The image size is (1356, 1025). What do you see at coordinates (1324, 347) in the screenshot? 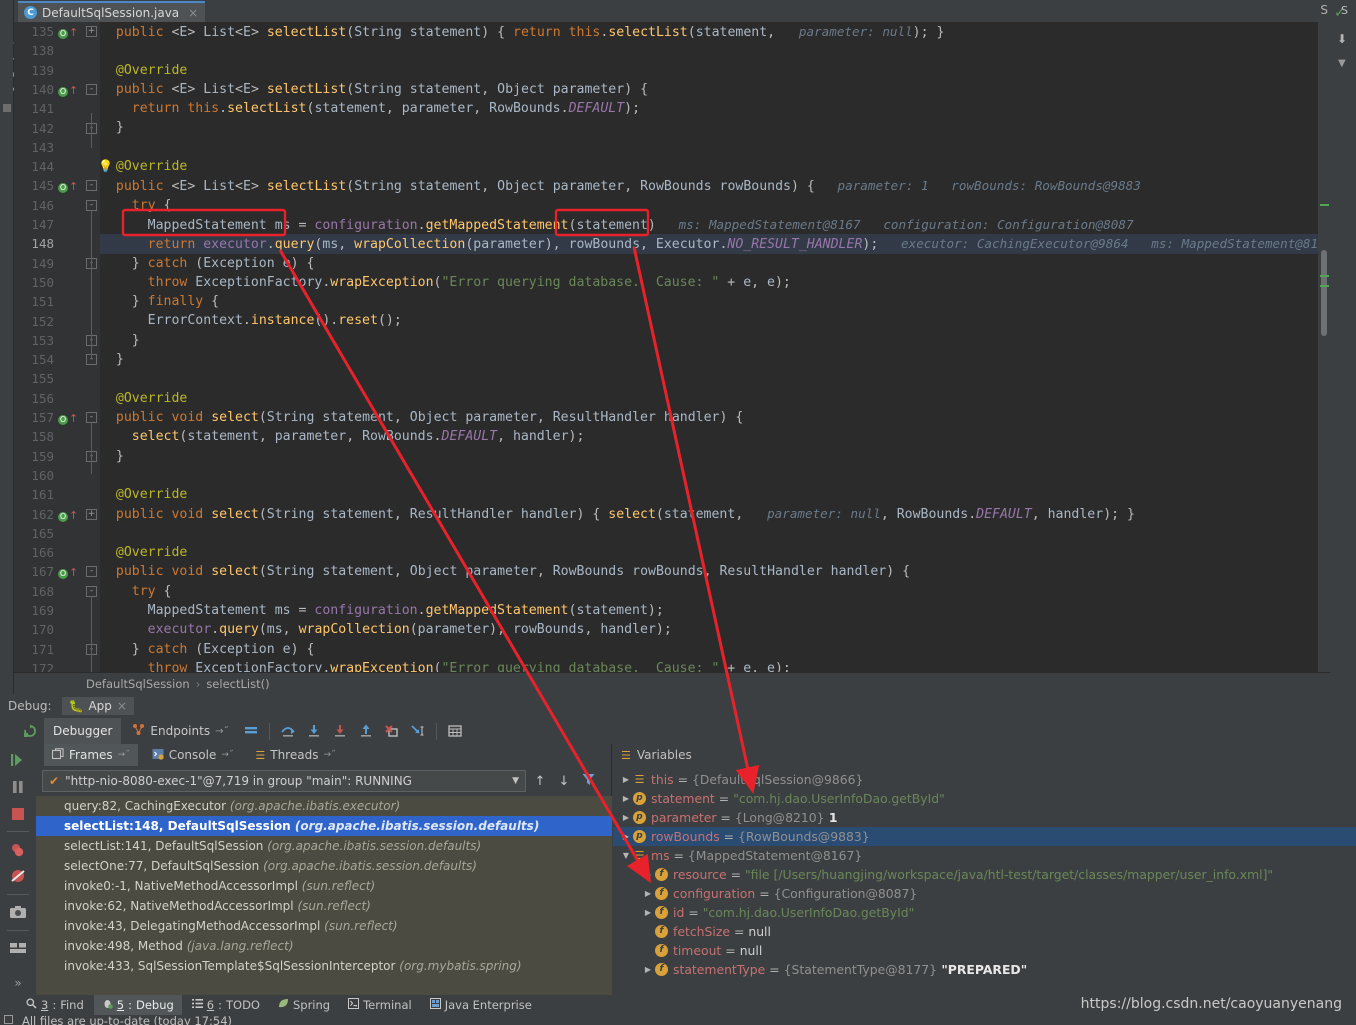
I see `editor-scrollbar` at bounding box center [1324, 347].